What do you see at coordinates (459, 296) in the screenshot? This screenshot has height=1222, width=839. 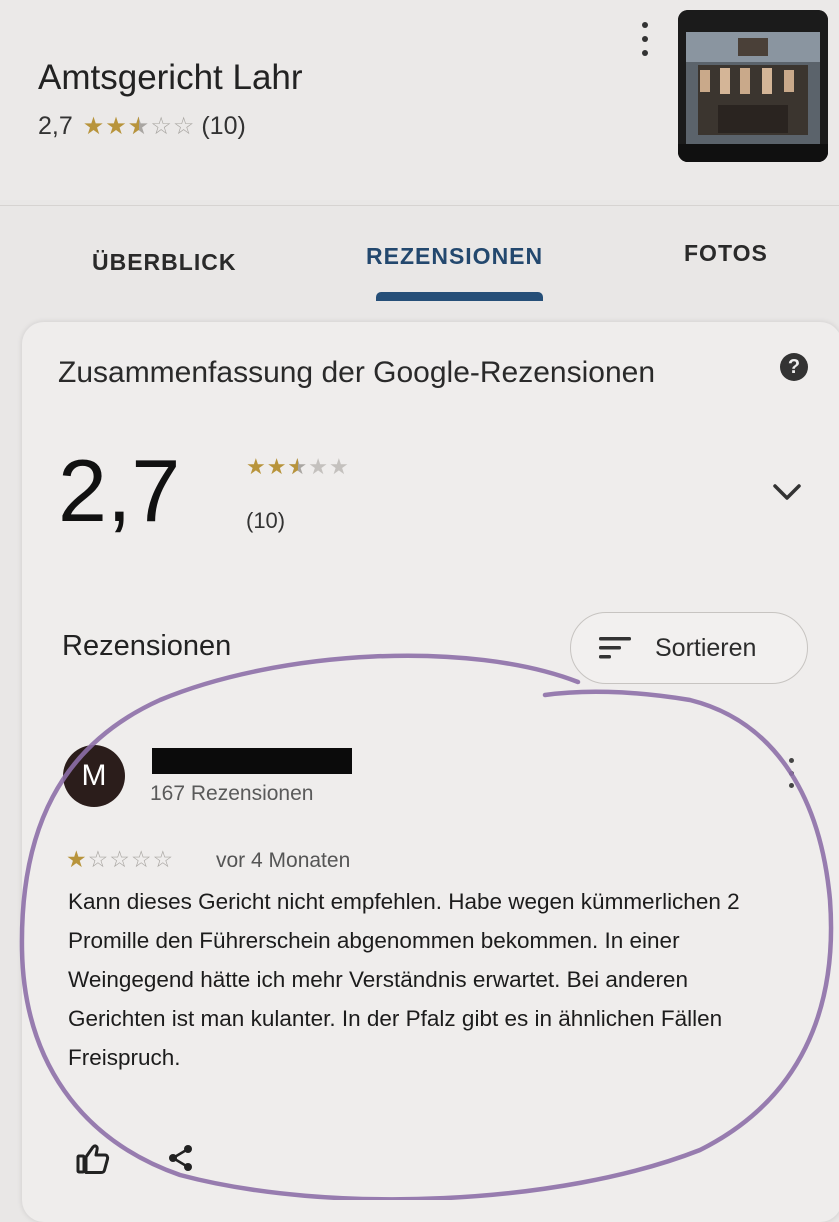 I see `active-tab-indicator` at bounding box center [459, 296].